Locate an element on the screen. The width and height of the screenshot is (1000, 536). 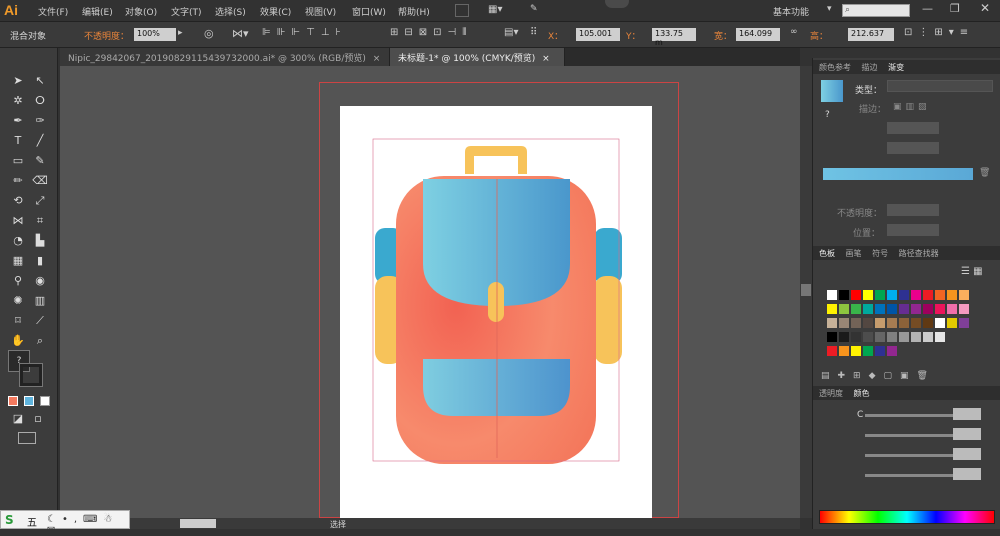
minimize-icon: — is located at coordinates (927, 8).